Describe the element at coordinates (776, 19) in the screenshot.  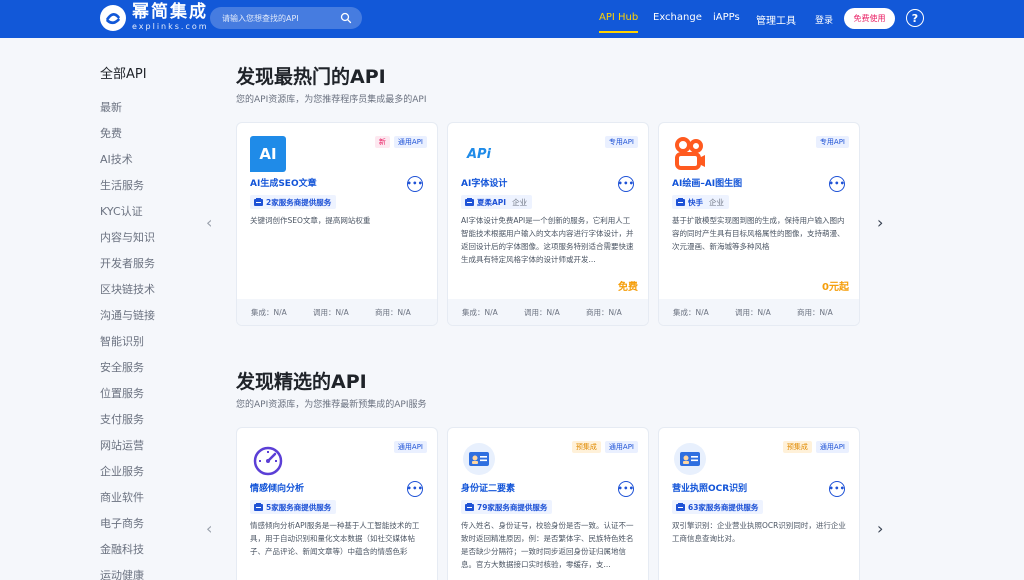
I see `nav-management-tools: 管理工具` at that location.